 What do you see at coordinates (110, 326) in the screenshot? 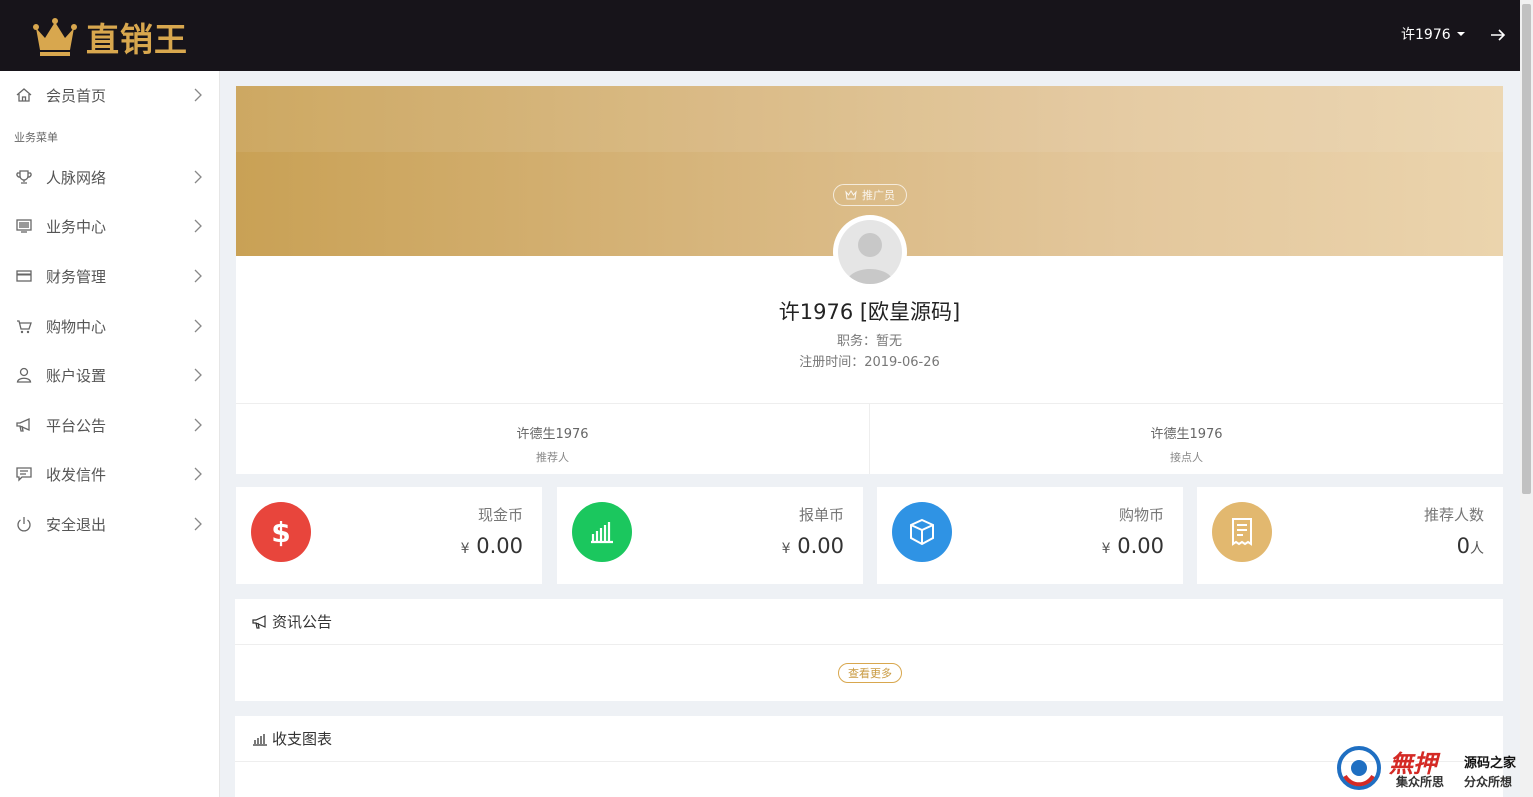
I see `sidebar-item-shop: 购物中心` at bounding box center [110, 326].